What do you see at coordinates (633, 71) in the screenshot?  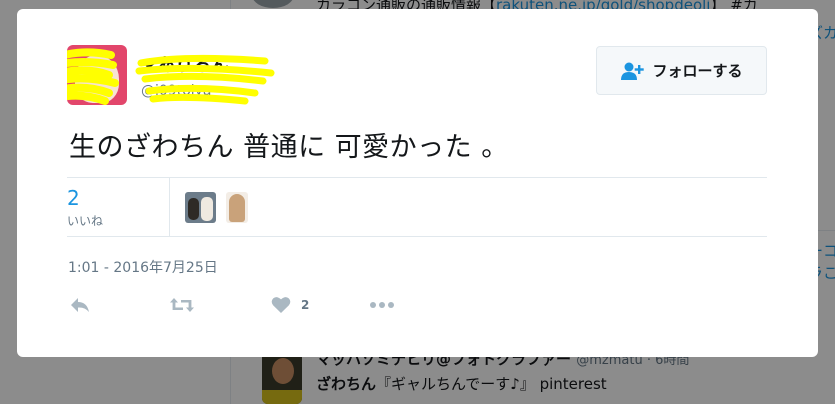 I see `add-person-icon` at bounding box center [633, 71].